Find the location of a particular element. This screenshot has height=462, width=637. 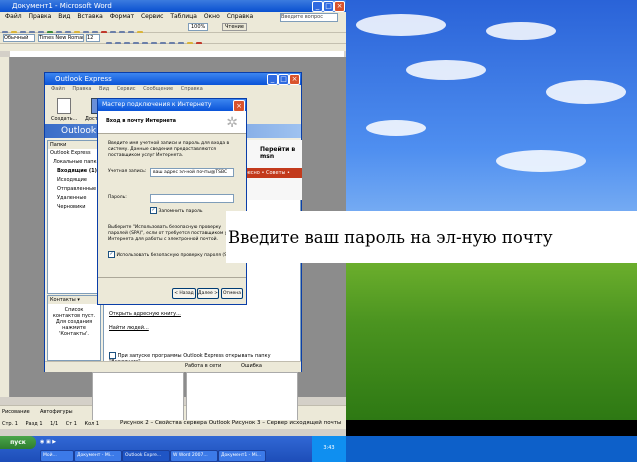

style-select: Обычный is located at coordinates (19, 38).